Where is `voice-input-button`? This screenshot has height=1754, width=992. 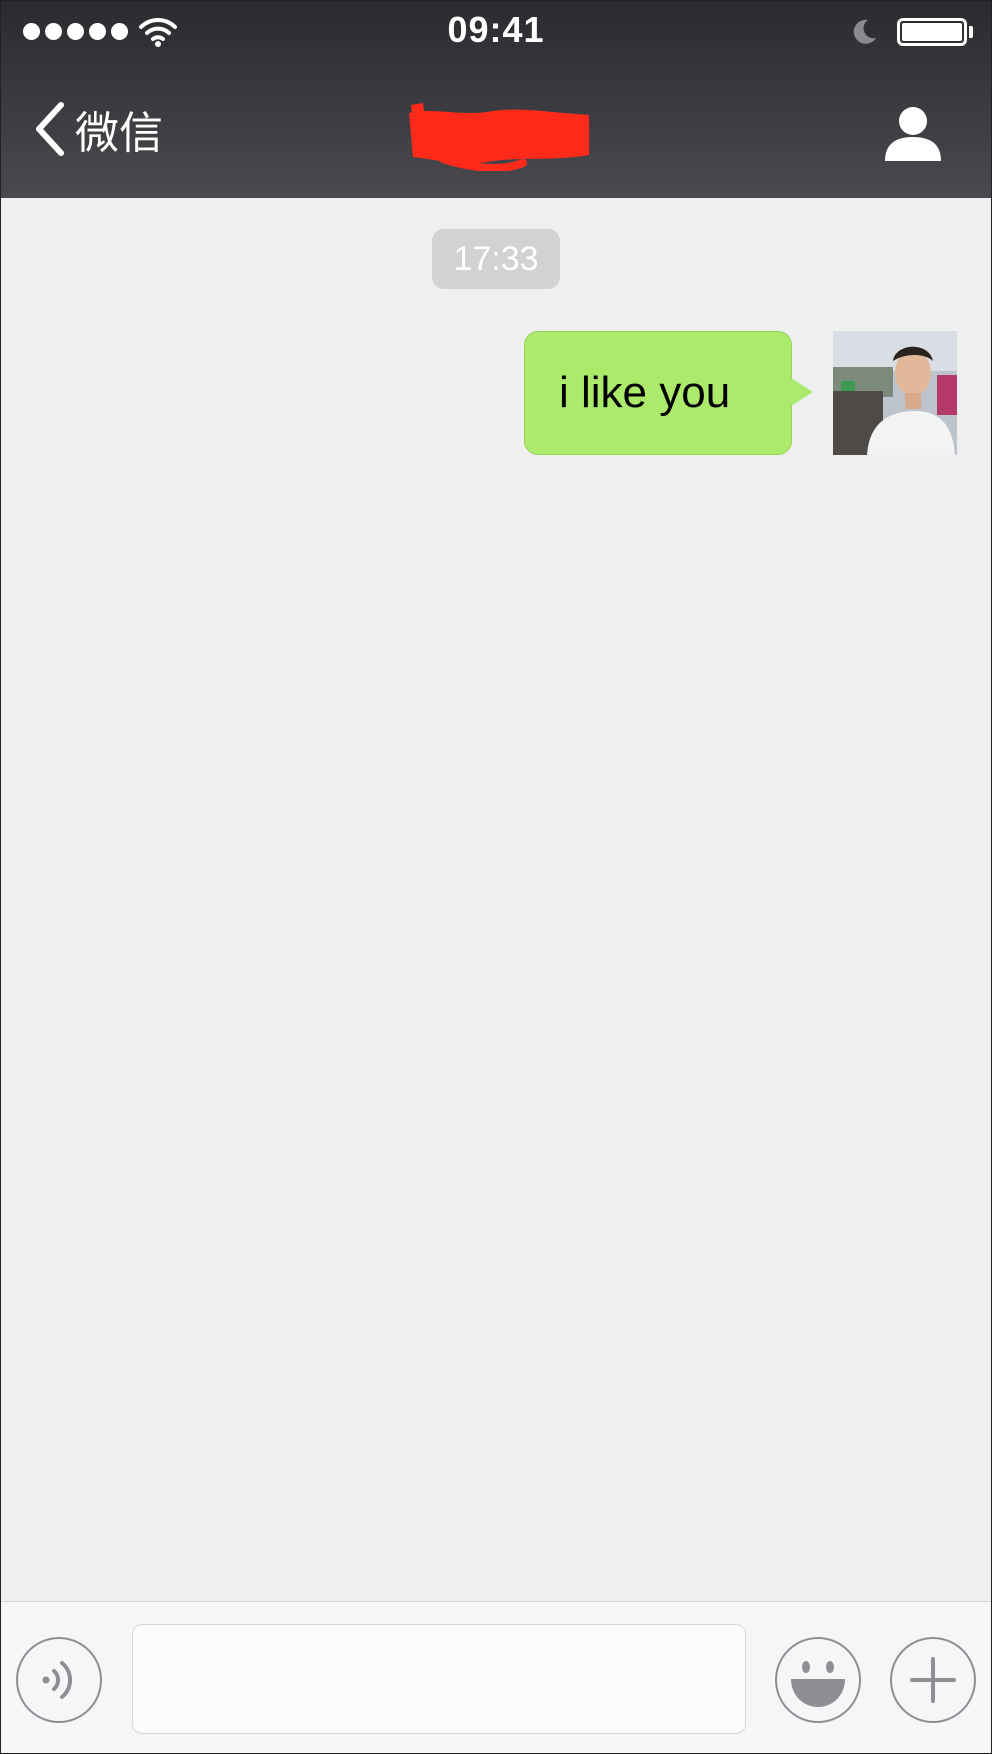
voice-input-button is located at coordinates (59, 1680).